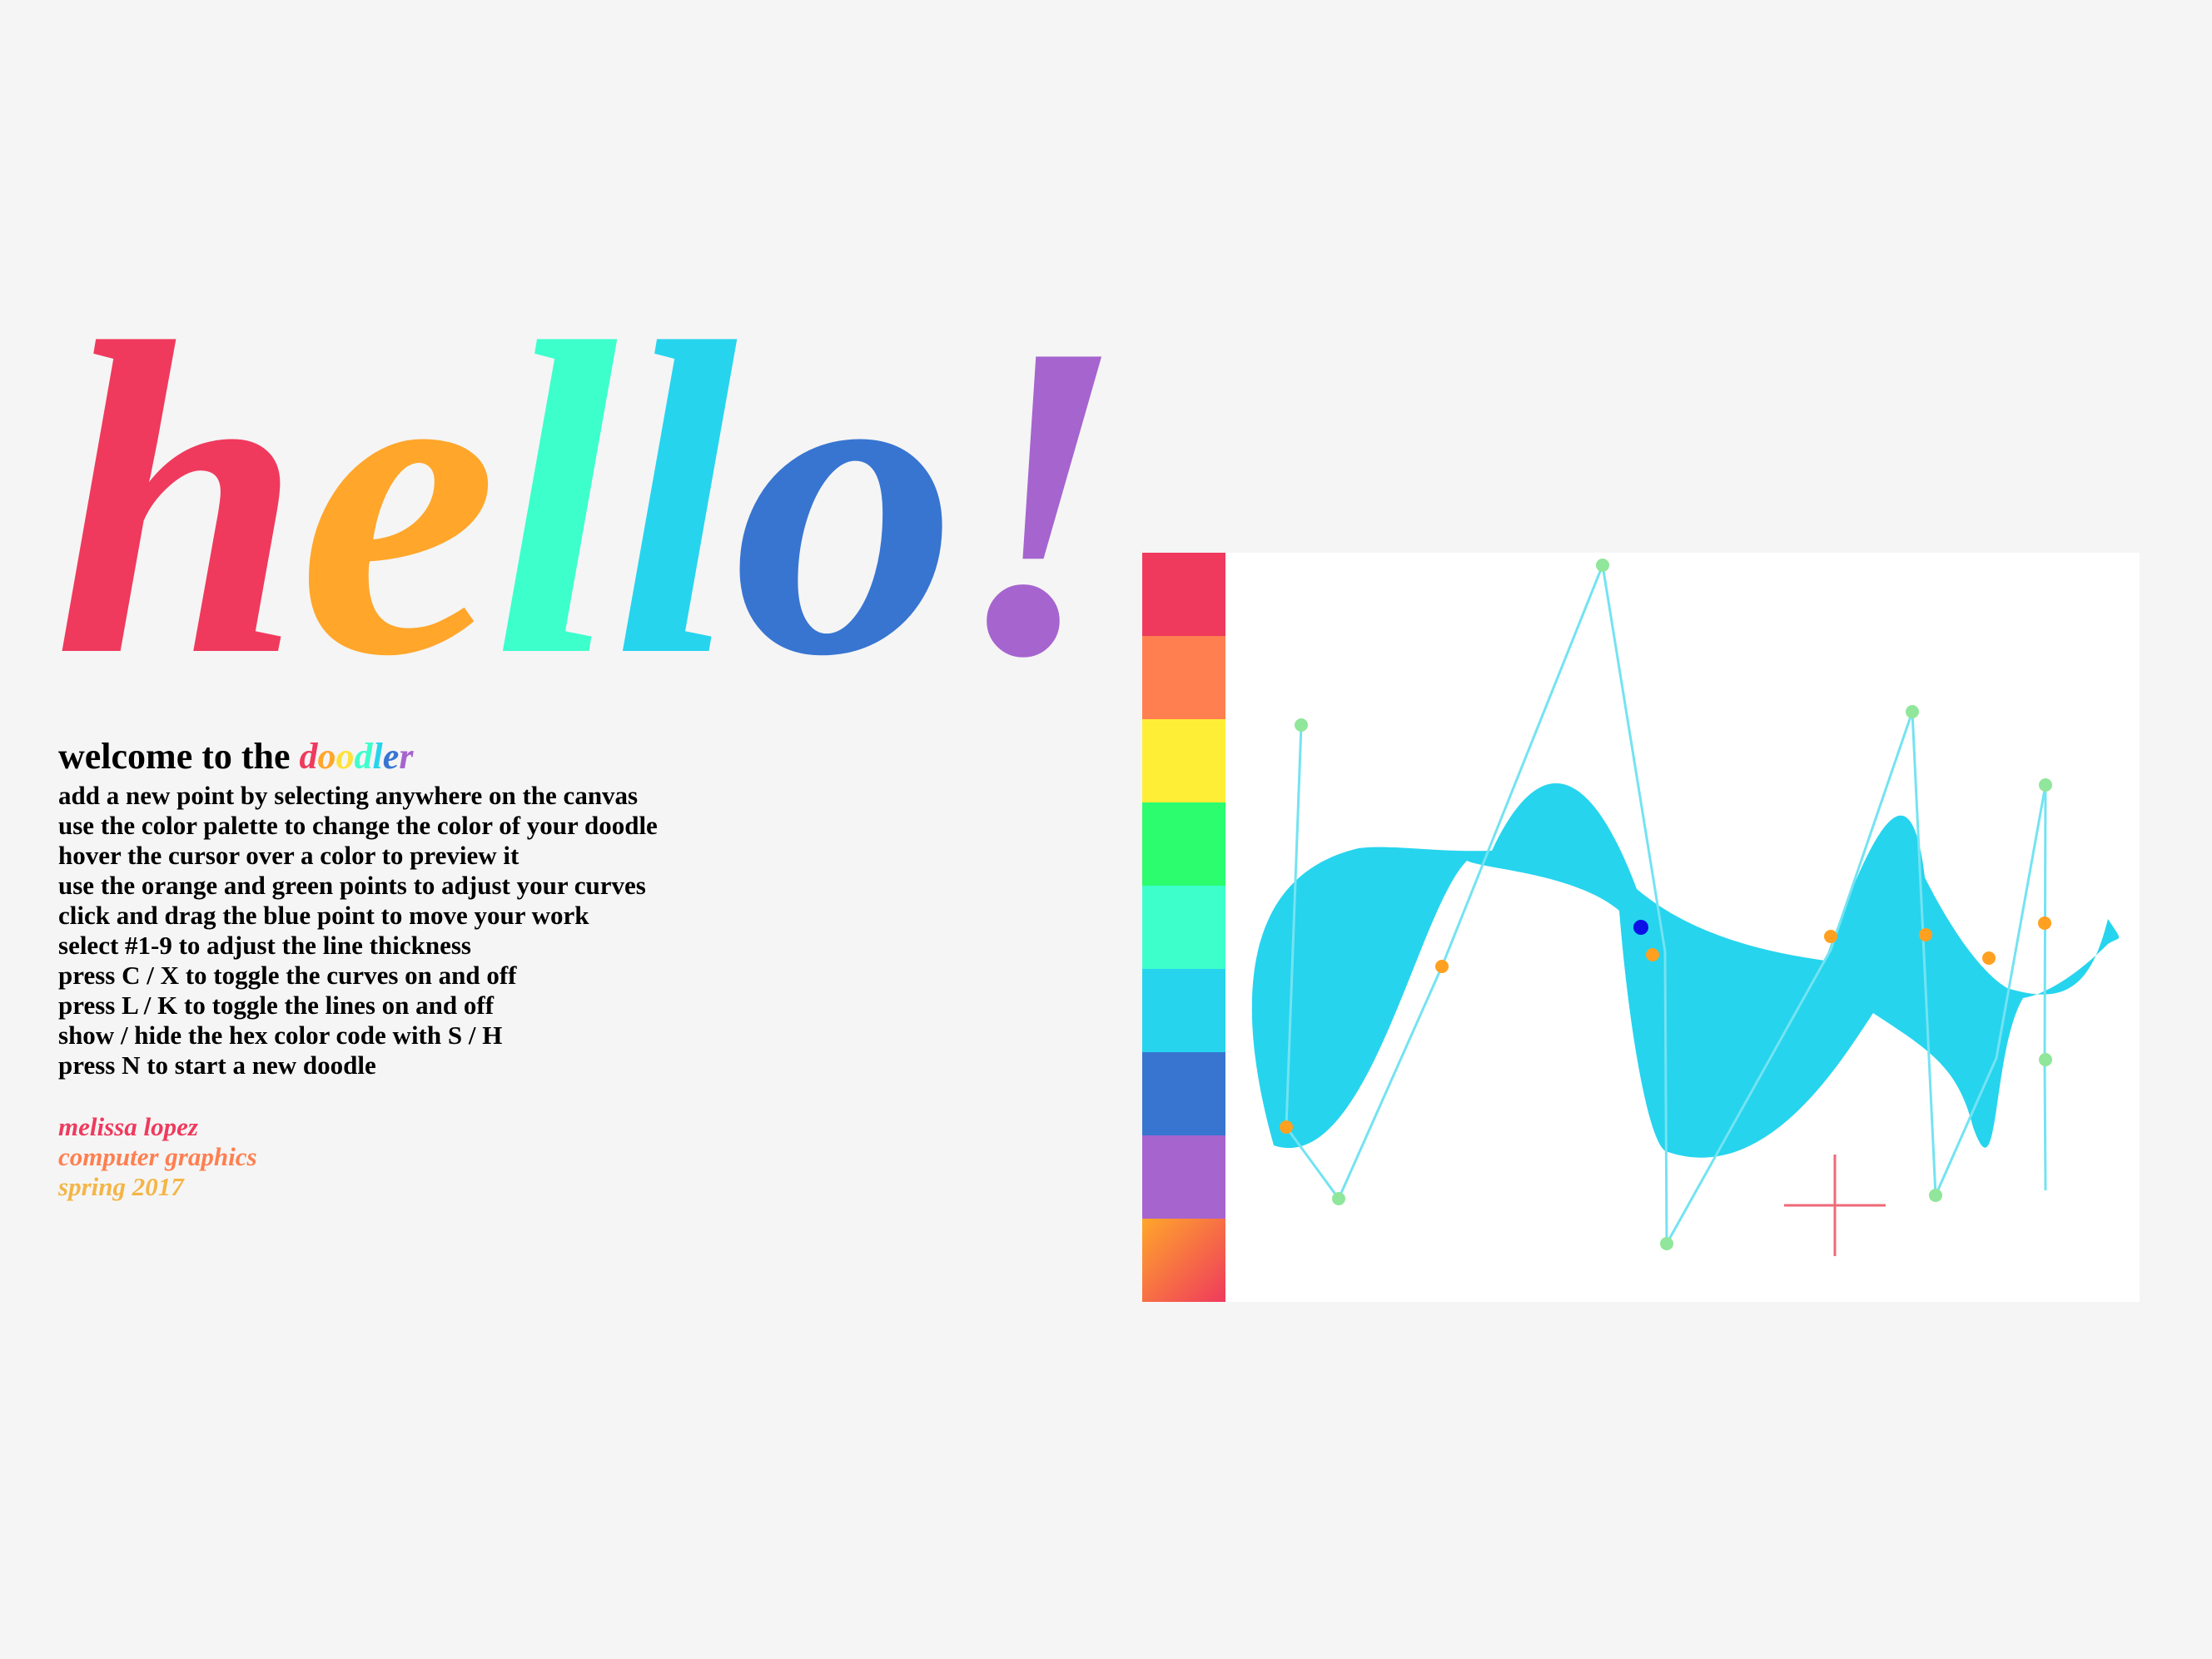 This screenshot has height=1659, width=2212. What do you see at coordinates (557, 757) in the screenshot?
I see `welcome-heading: welcome to the doodler` at bounding box center [557, 757].